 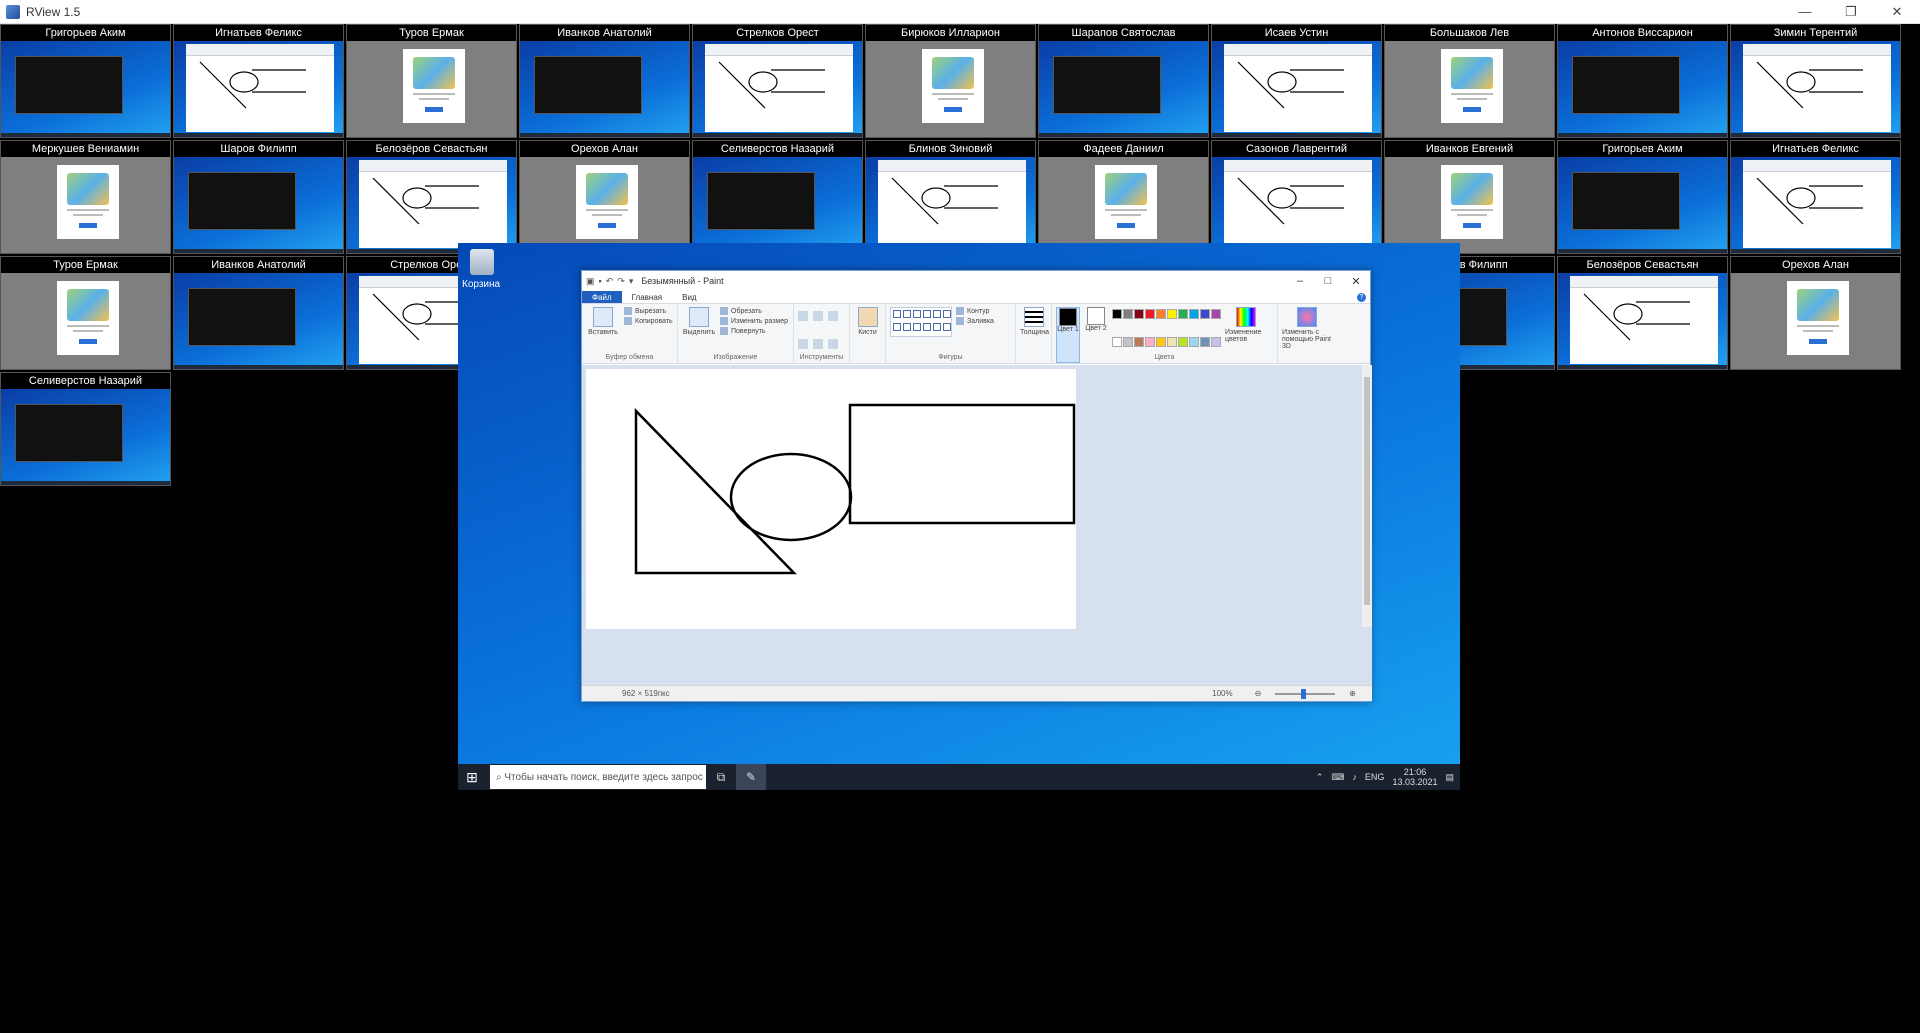 What do you see at coordinates (867, 335) in the screenshot?
I see `brushes-button: Кисти` at bounding box center [867, 335].